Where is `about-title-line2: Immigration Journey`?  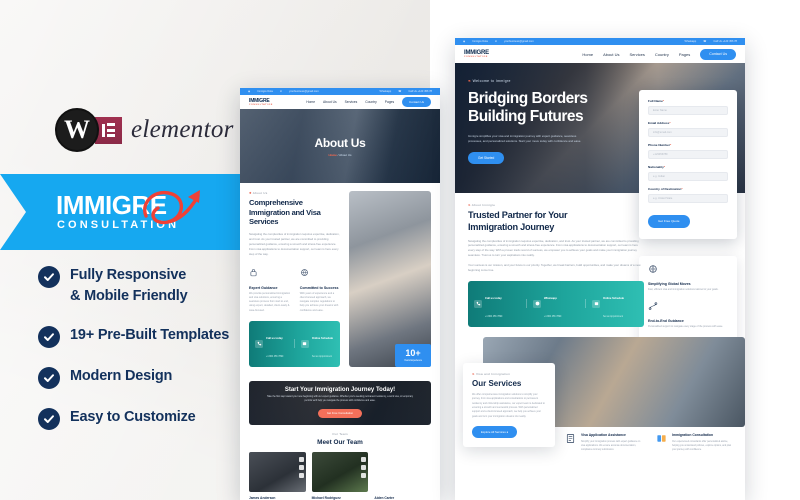 about-title-line2: Immigration Journey is located at coordinates (511, 226).